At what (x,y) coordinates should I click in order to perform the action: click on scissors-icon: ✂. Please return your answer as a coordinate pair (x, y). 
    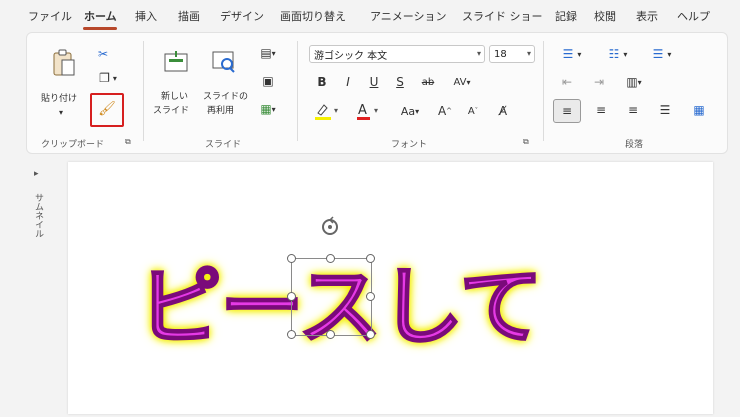
    Looking at the image, I should click on (103, 54).